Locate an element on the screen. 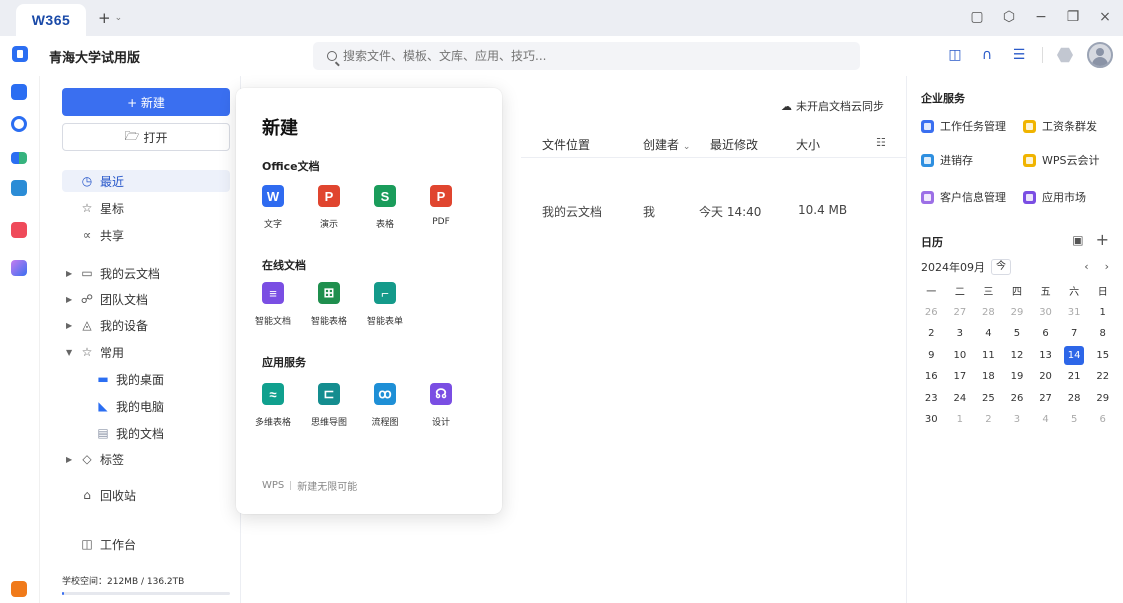  calendar-day: 20 is located at coordinates (1045, 377).